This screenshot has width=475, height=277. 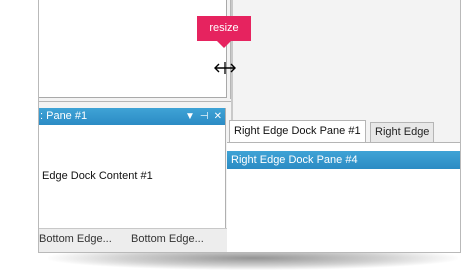 What do you see at coordinates (297, 131) in the screenshot?
I see `right-tab-1: Right Edge Dock Pane #1` at bounding box center [297, 131].